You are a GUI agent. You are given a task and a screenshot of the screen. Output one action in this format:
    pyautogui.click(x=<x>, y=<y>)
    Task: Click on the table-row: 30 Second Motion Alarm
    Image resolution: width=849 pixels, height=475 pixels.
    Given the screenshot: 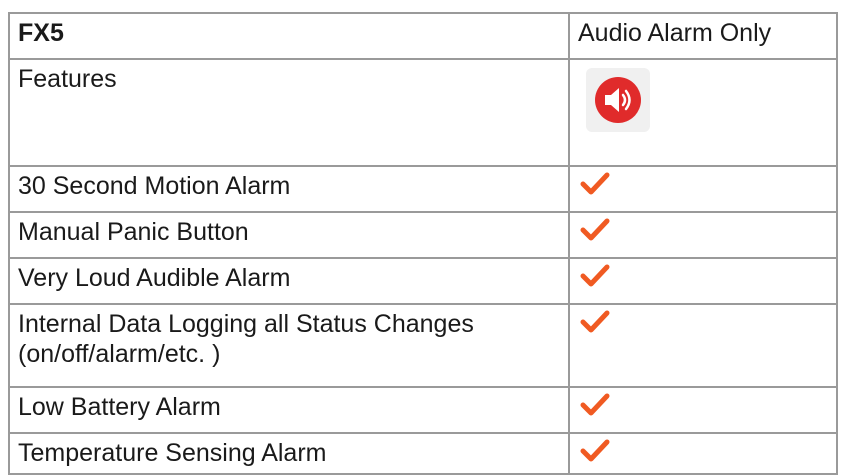 What is the action you would take?
    pyautogui.click(x=423, y=189)
    